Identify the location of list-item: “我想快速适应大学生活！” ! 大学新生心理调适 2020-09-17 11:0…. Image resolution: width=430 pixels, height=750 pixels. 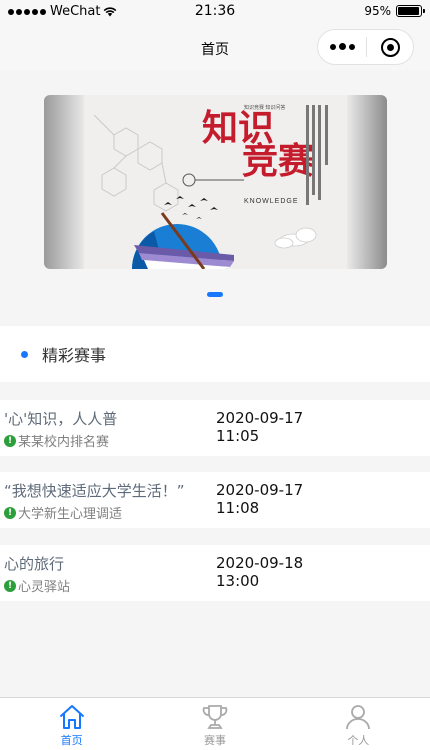
(215, 500).